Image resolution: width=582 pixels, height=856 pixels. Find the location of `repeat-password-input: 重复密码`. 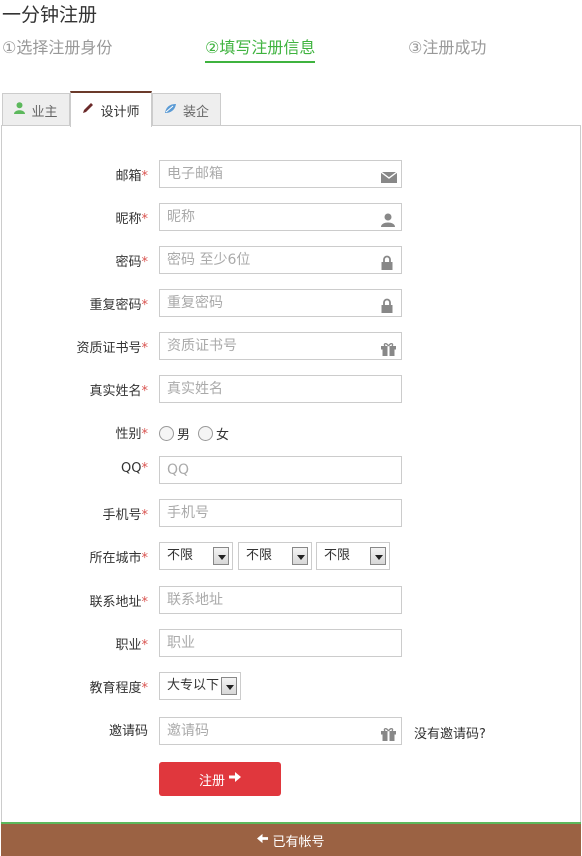

repeat-password-input: 重复密码 is located at coordinates (280, 303).